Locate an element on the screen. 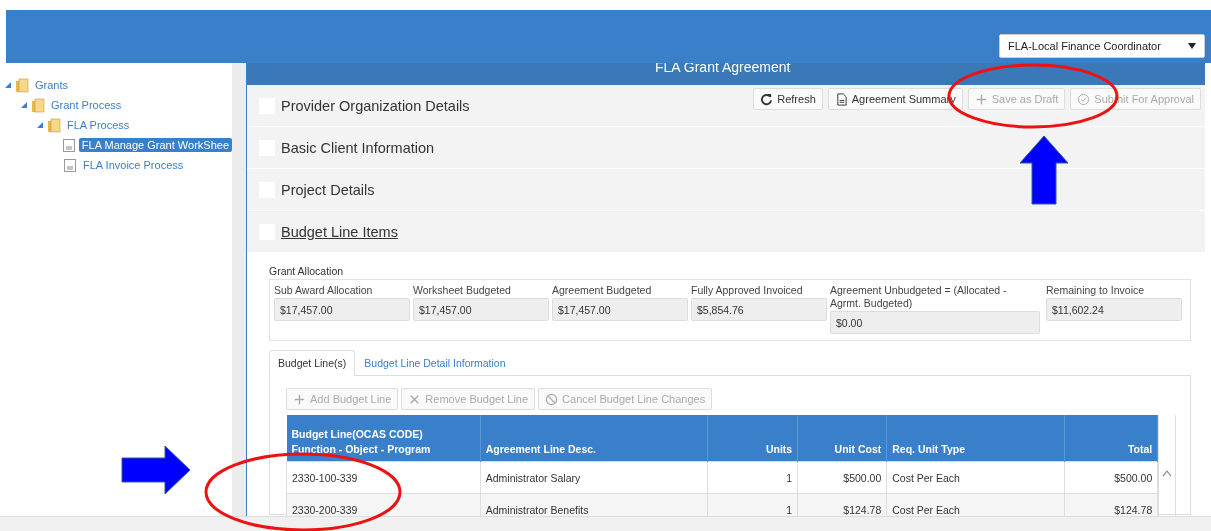 Image resolution: width=1211 pixels, height=531 pixels. column-header: Unit Cost is located at coordinates (842, 438).